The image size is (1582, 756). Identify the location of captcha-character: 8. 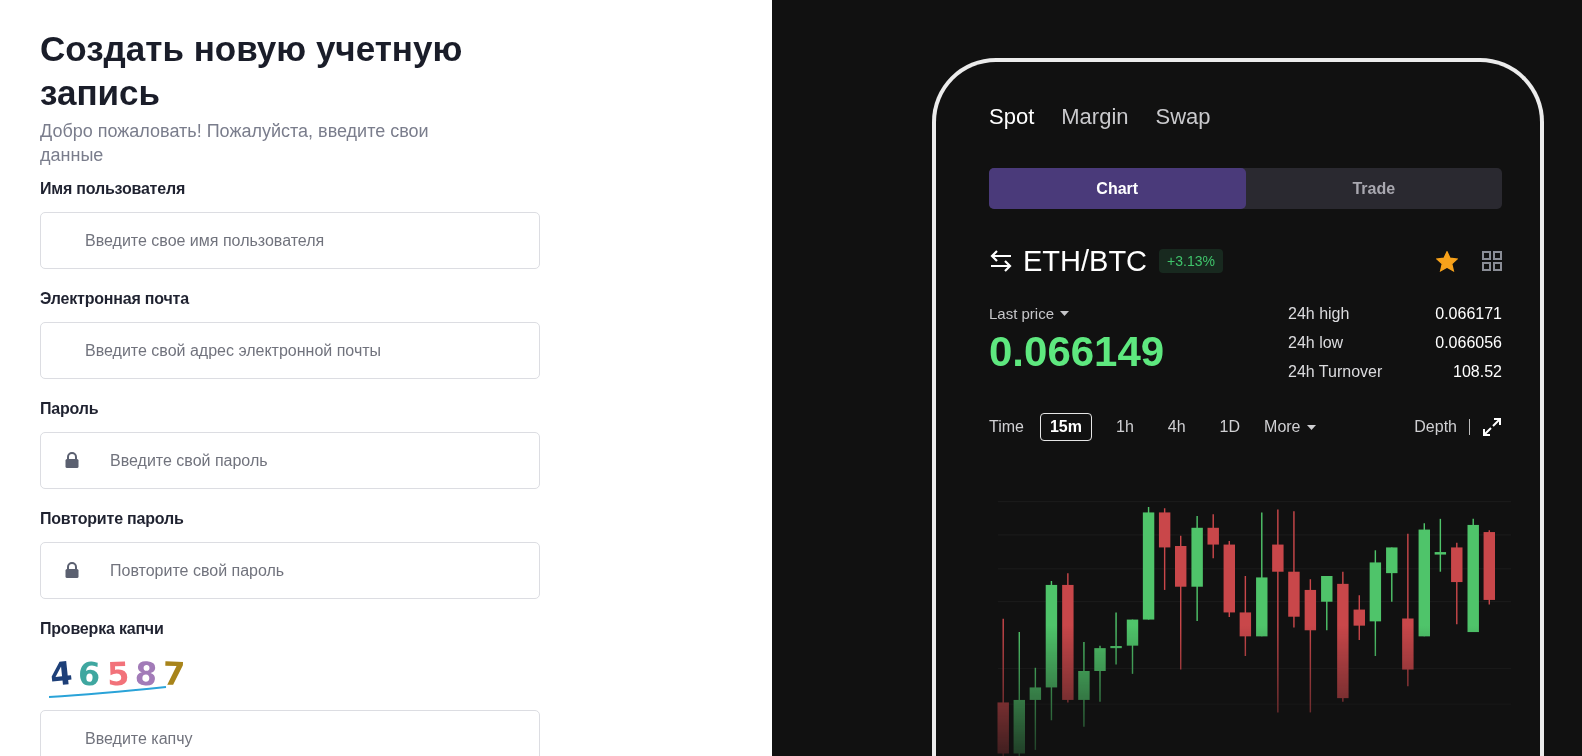
(146, 674).